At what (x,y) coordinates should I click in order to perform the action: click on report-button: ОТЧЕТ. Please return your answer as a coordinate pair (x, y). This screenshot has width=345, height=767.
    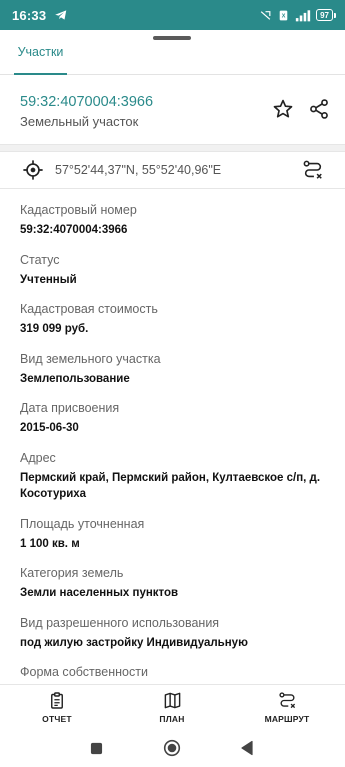
    Looking at the image, I should click on (57, 708).